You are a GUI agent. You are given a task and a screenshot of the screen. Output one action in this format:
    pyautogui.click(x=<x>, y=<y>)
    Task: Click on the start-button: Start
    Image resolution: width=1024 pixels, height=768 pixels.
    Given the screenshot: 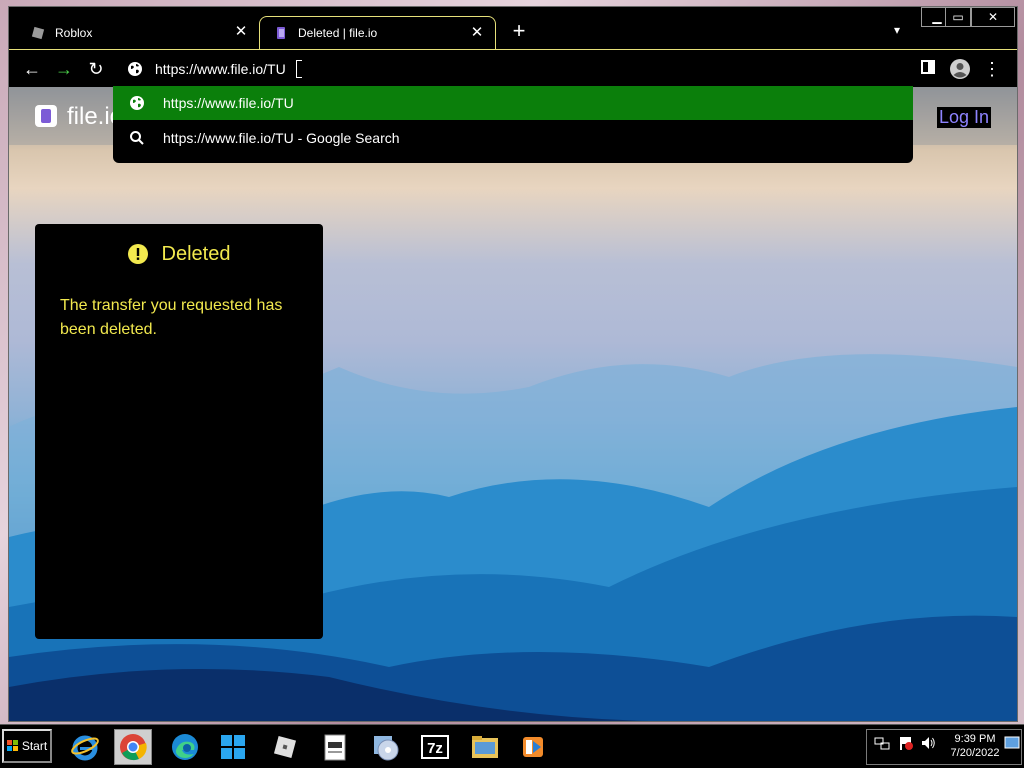 What is the action you would take?
    pyautogui.click(x=27, y=746)
    